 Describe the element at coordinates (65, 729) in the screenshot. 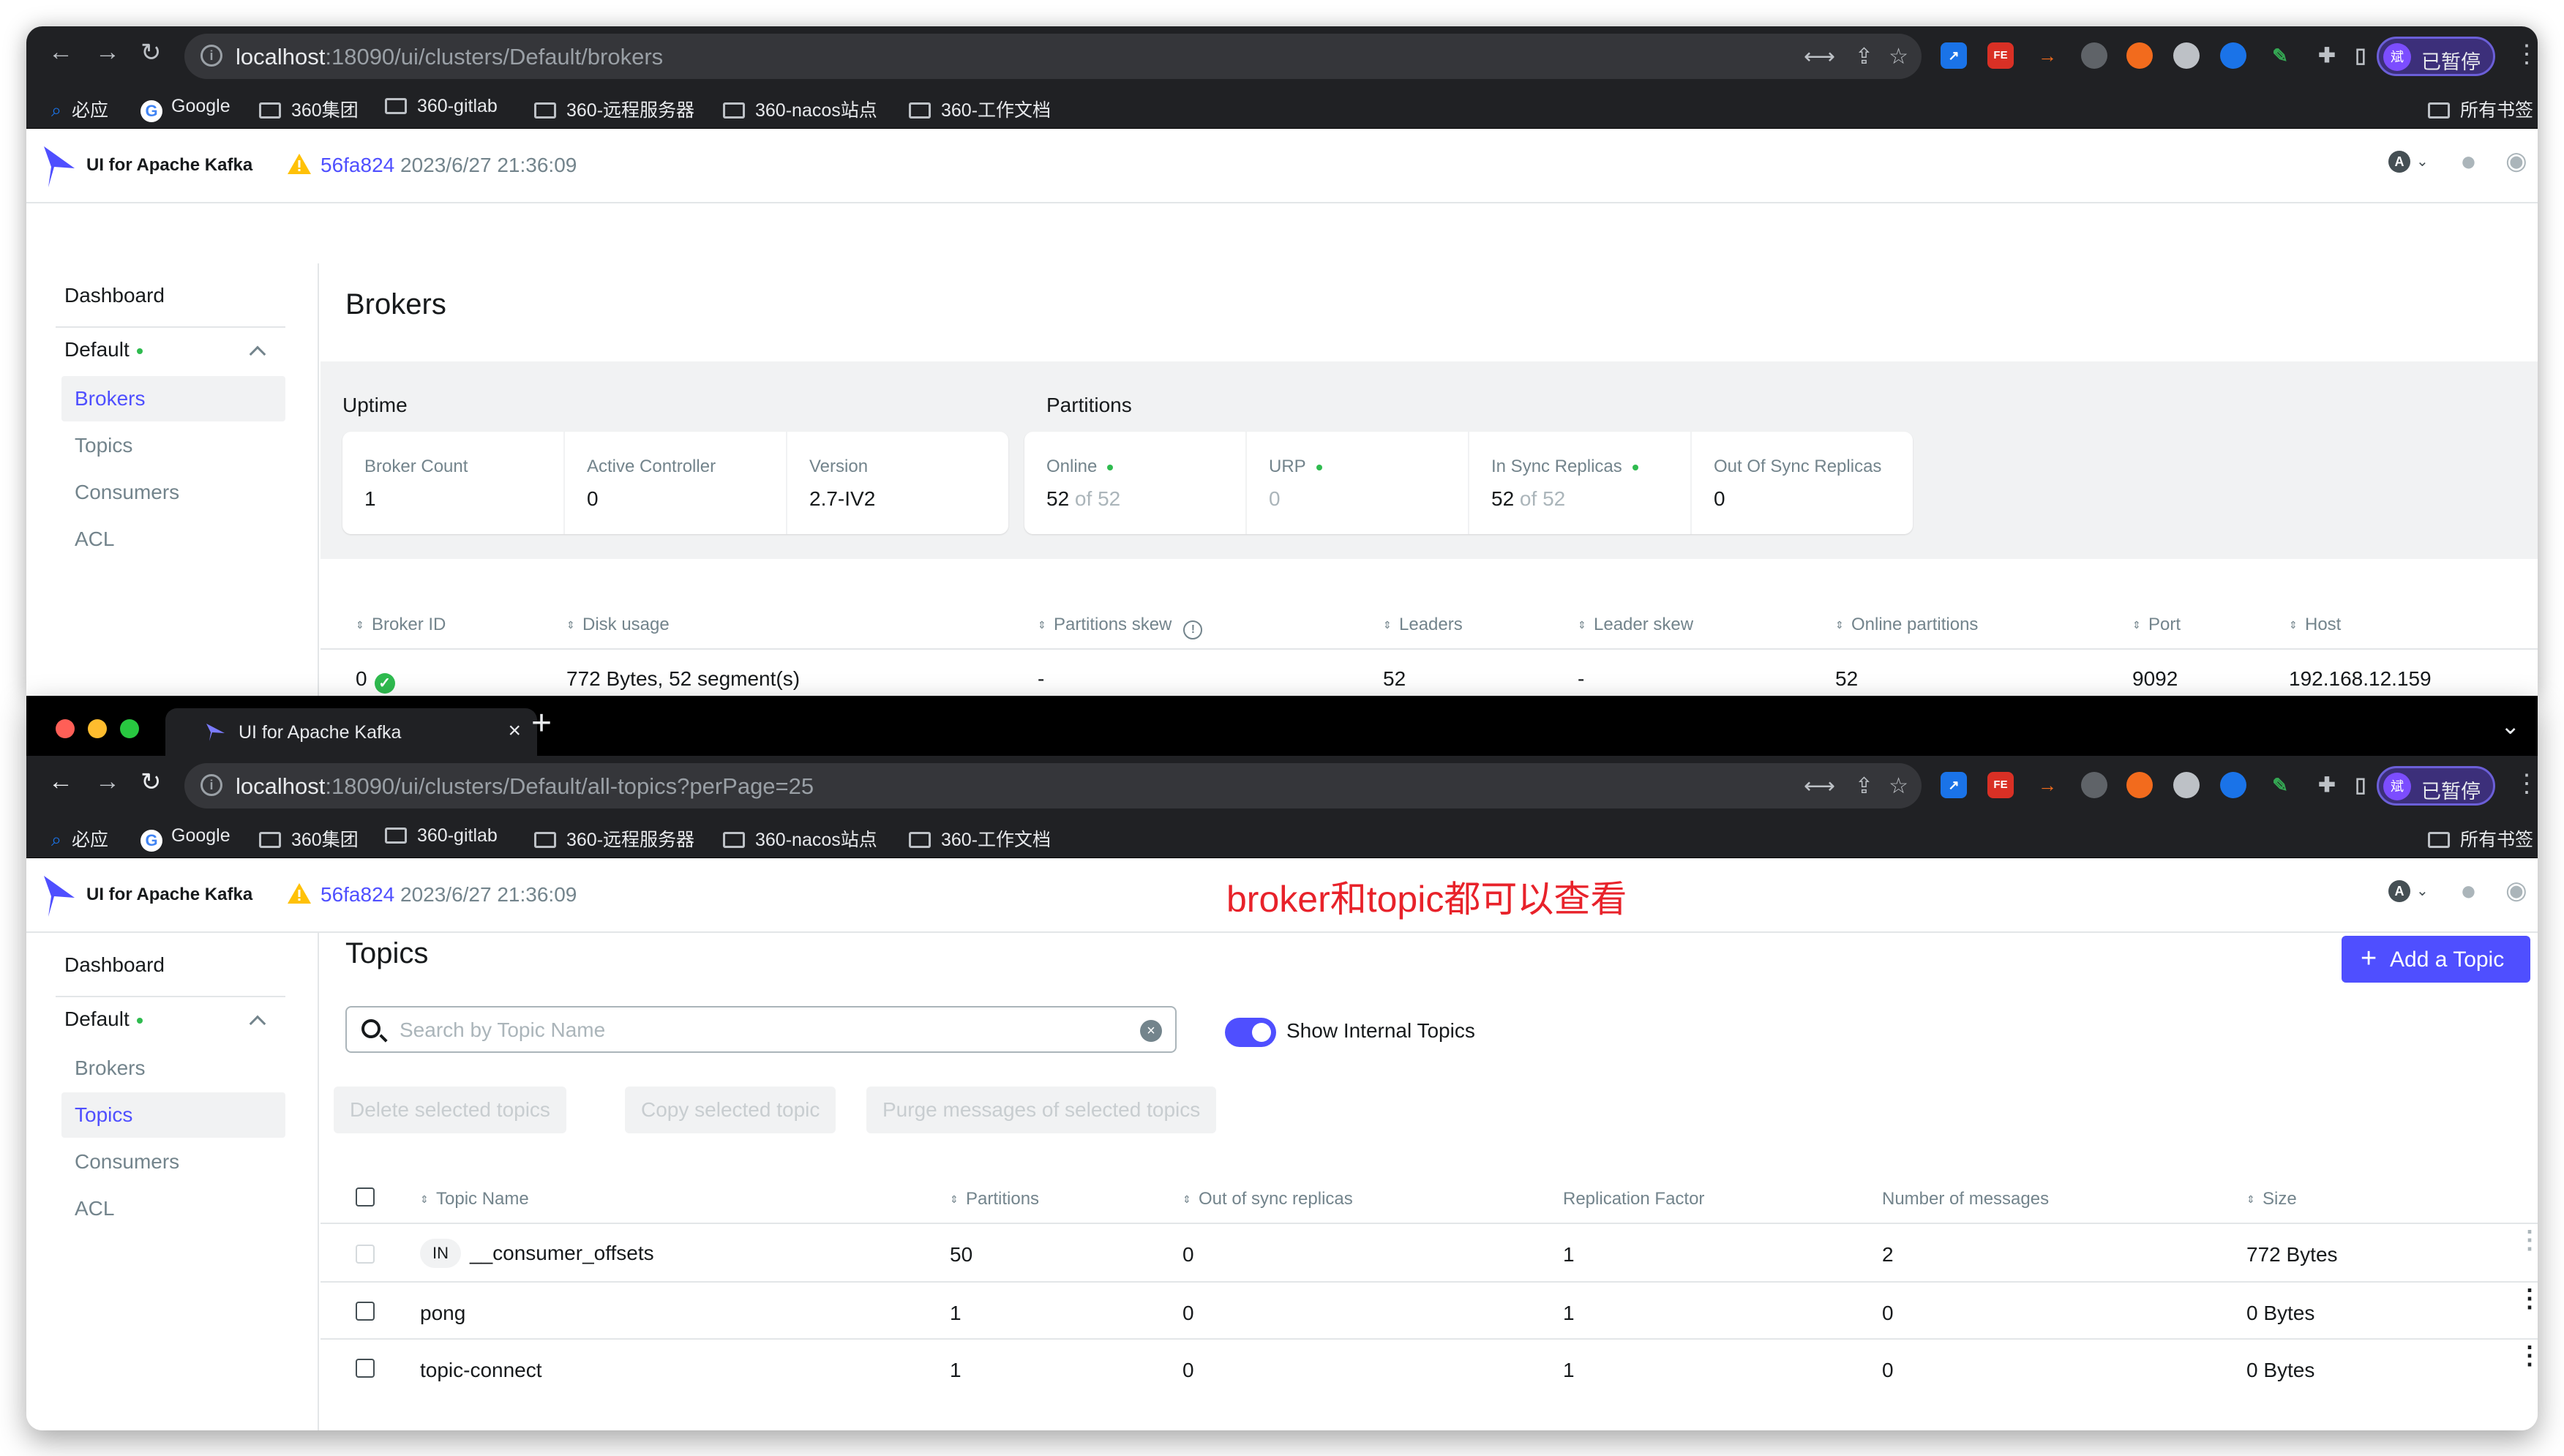

I see `close-window-icon` at that location.